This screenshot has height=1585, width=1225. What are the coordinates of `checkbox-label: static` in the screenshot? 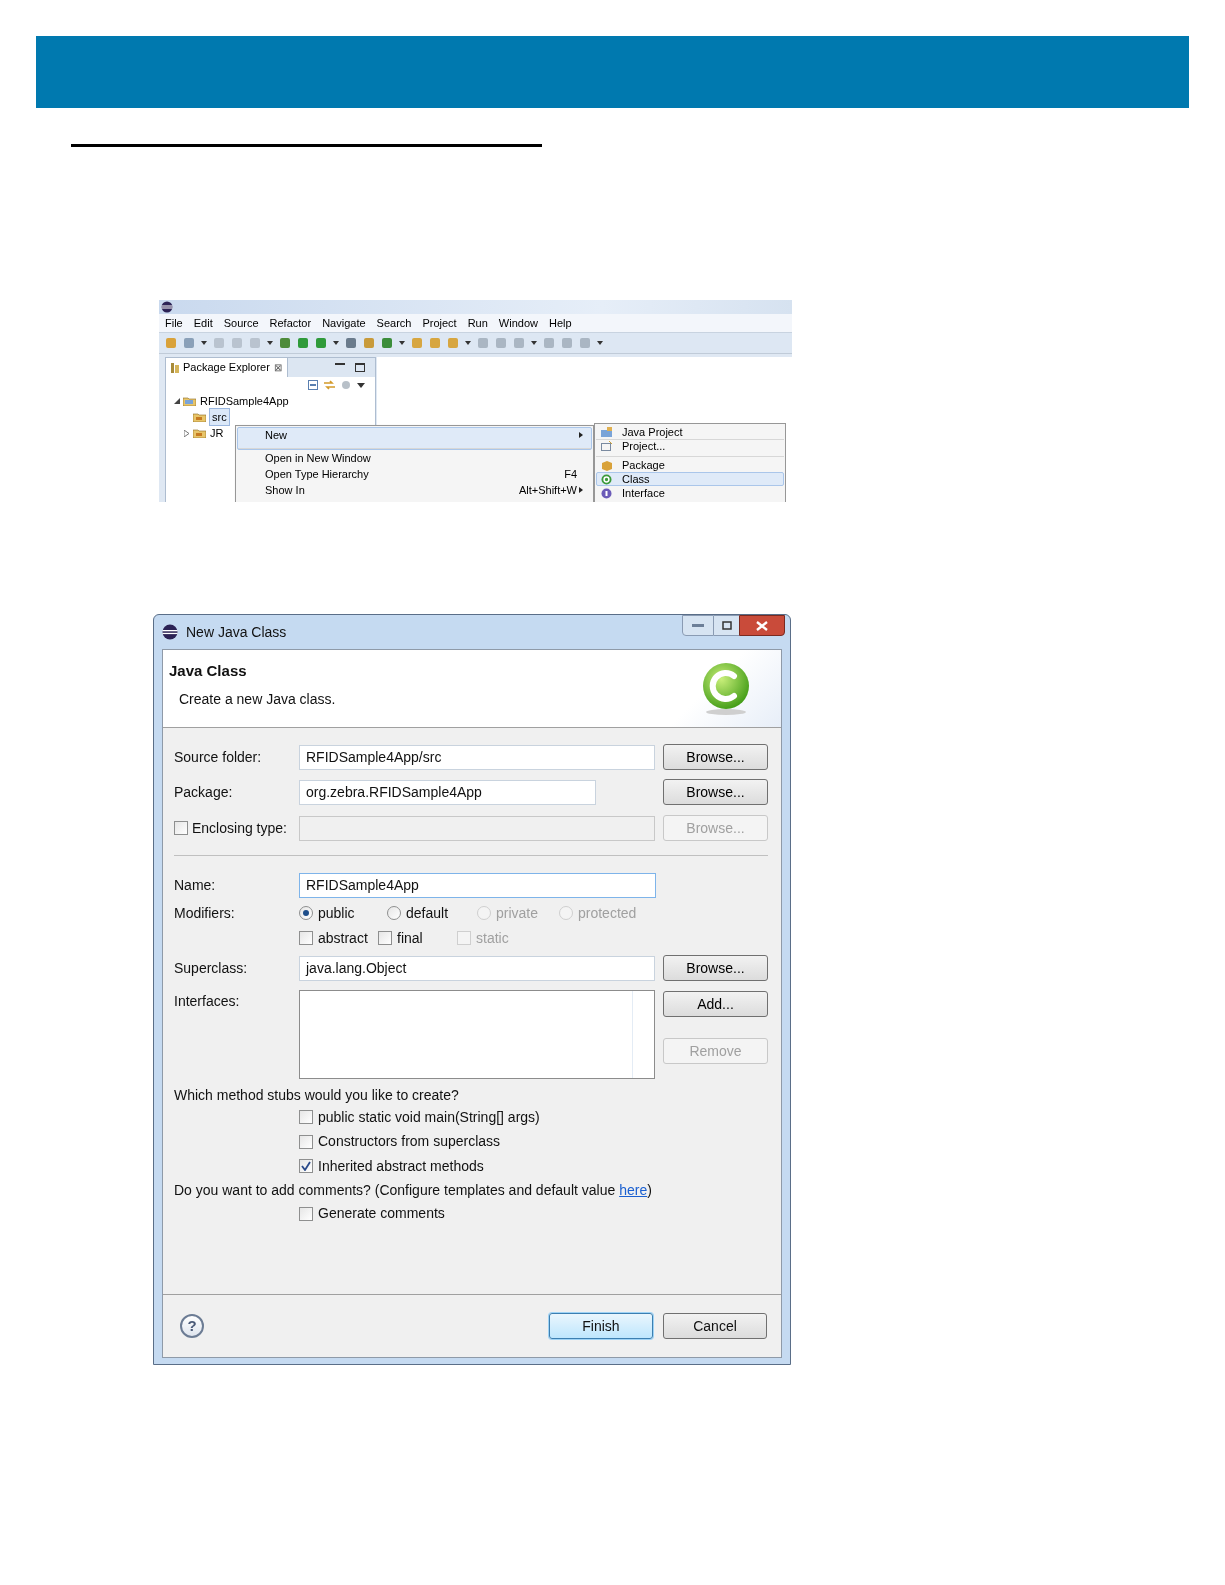 It's located at (492, 938).